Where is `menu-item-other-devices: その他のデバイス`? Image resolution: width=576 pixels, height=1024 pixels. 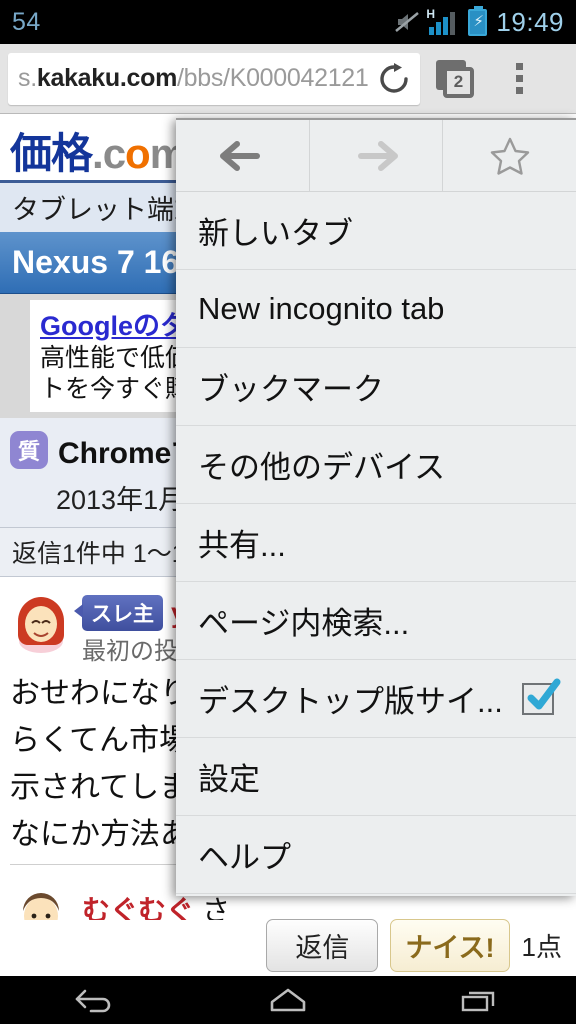 menu-item-other-devices: その他のデバイス is located at coordinates (376, 465).